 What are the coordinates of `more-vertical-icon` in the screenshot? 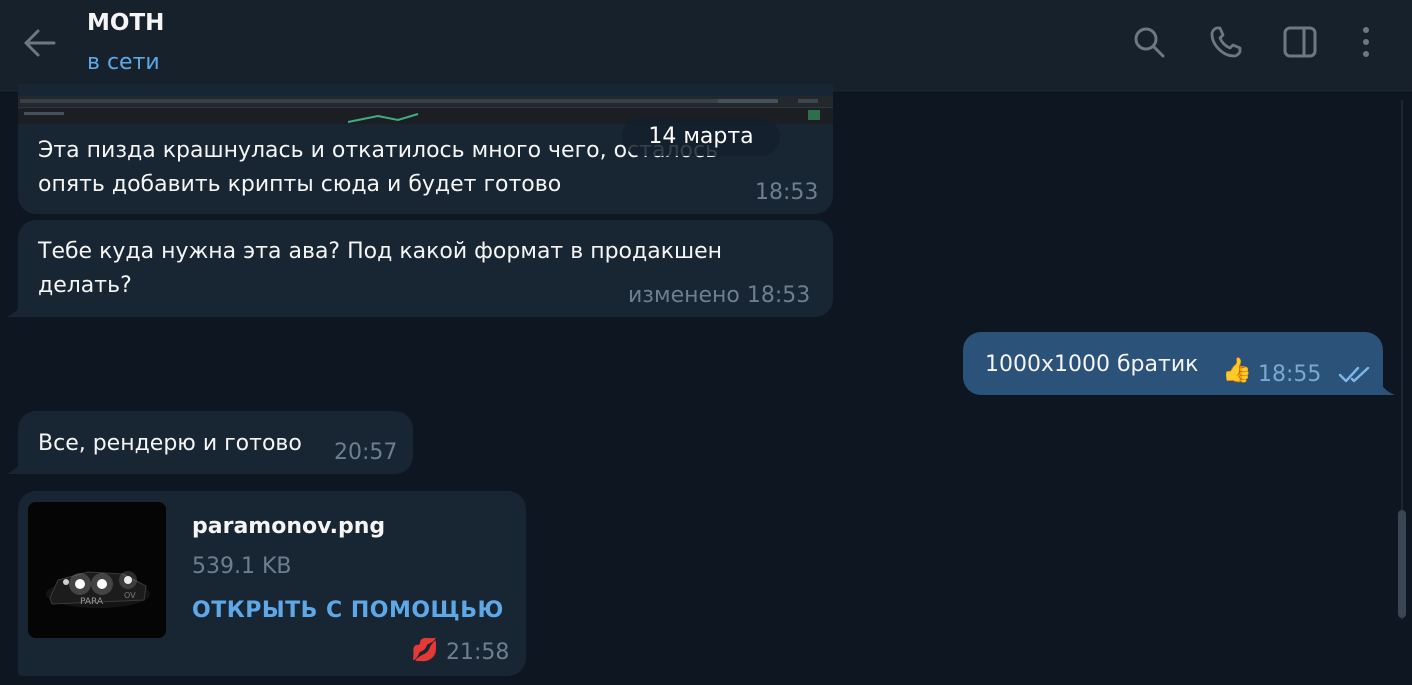 It's located at (1366, 42).